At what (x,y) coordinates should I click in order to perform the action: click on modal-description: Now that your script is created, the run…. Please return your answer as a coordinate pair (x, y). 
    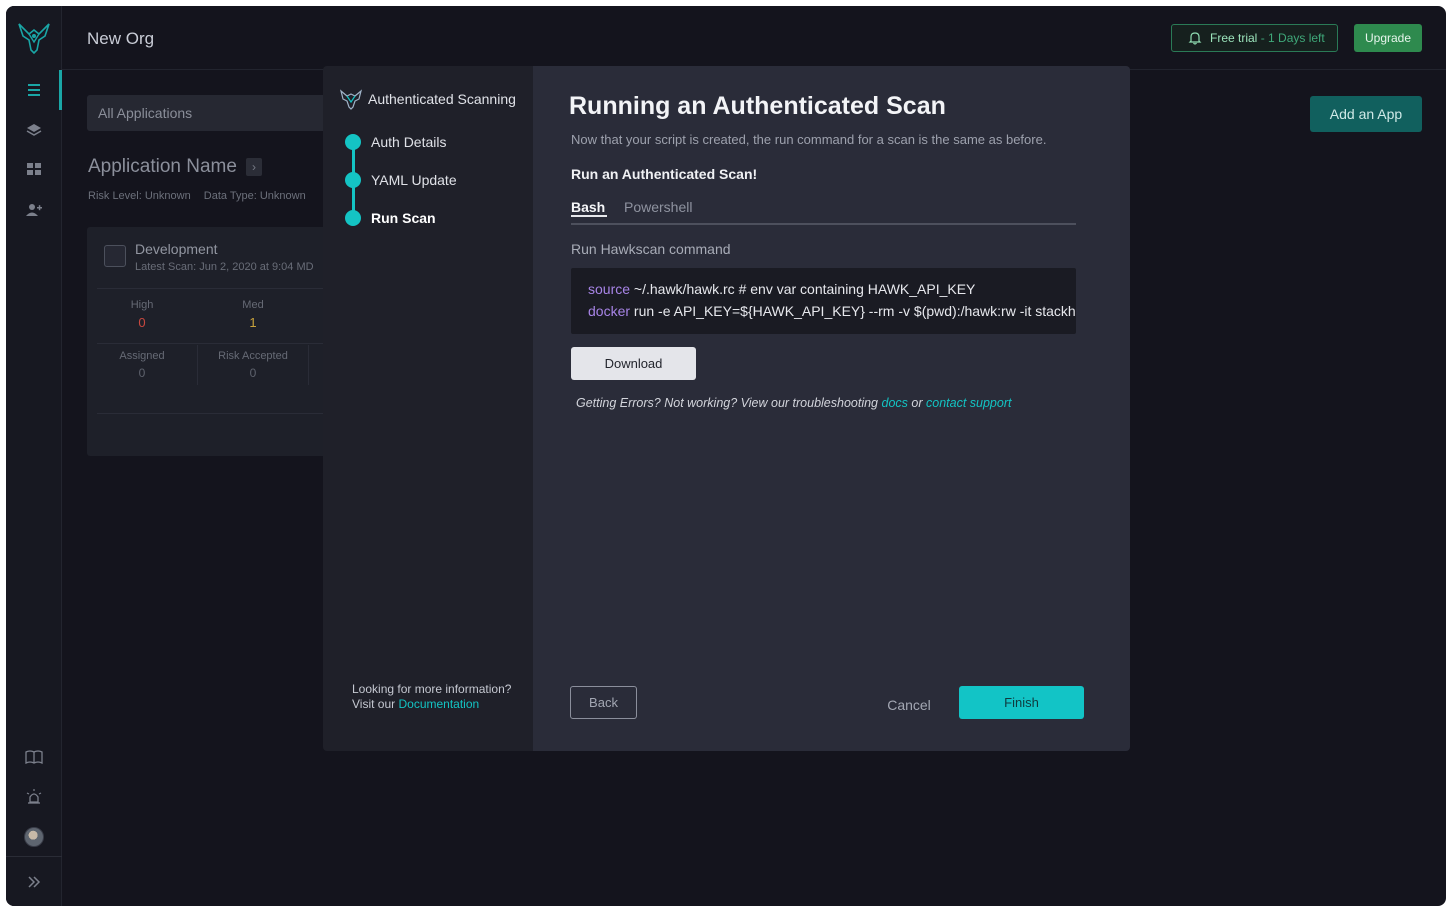
    Looking at the image, I should click on (809, 139).